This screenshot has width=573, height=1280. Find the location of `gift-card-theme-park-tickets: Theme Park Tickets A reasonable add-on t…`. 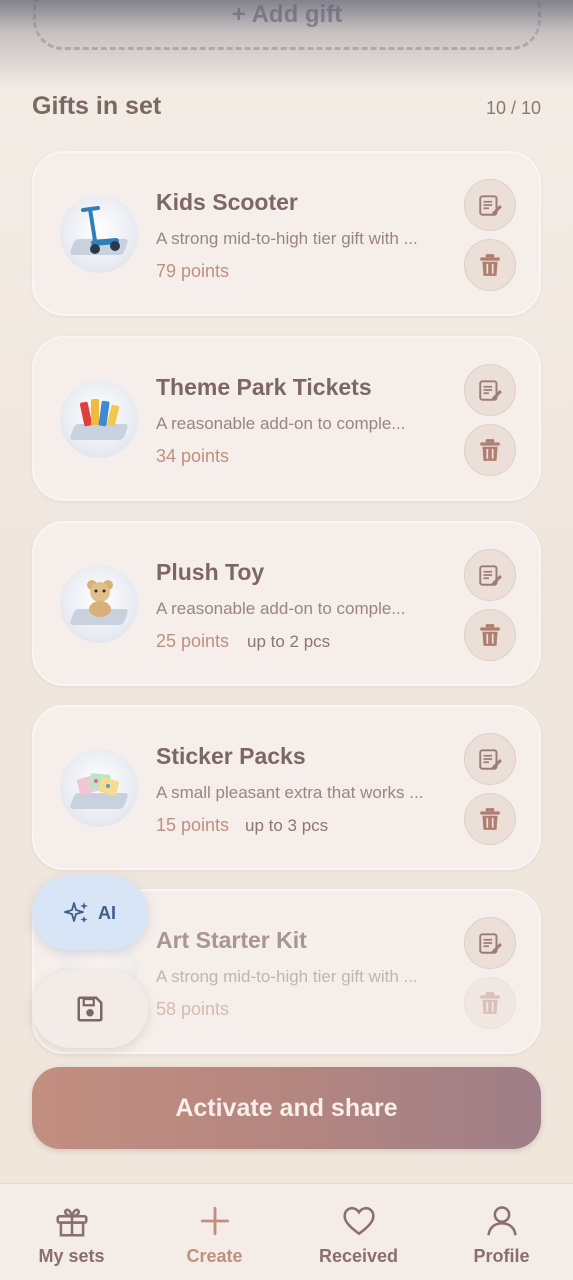

gift-card-theme-park-tickets: Theme Park Tickets A reasonable add-on t… is located at coordinates (286, 418).